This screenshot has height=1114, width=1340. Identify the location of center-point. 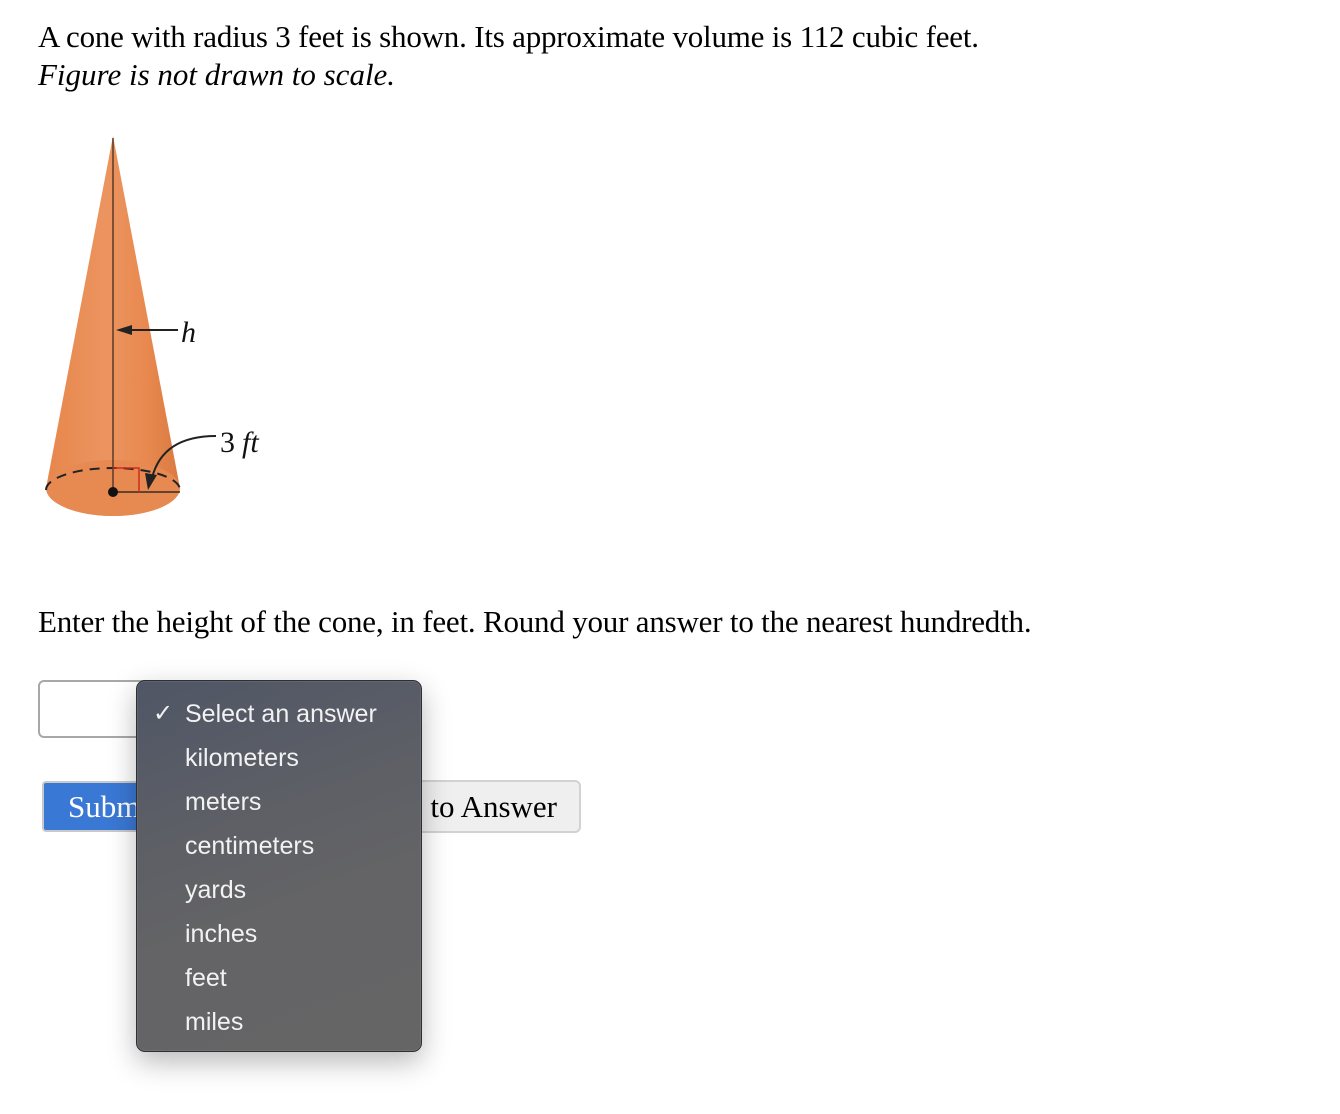
(113, 492).